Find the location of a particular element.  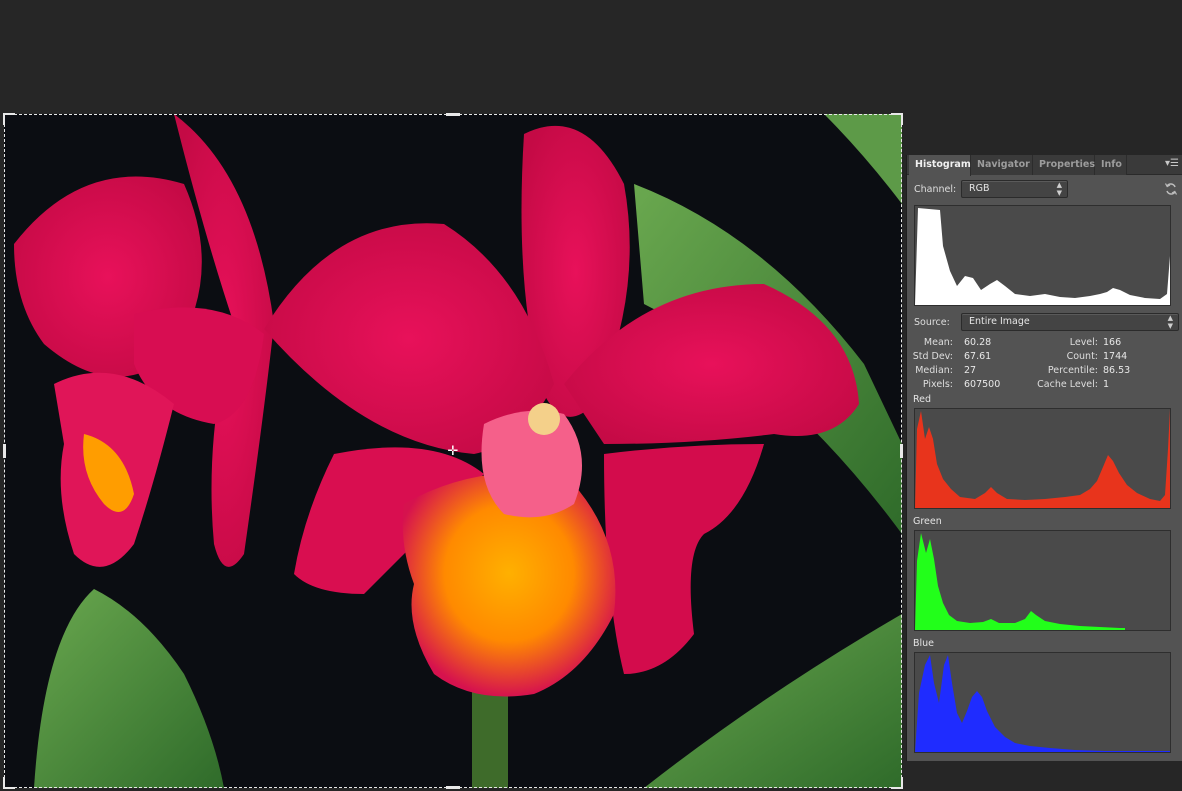

channel-title-red: Red is located at coordinates (922, 399).